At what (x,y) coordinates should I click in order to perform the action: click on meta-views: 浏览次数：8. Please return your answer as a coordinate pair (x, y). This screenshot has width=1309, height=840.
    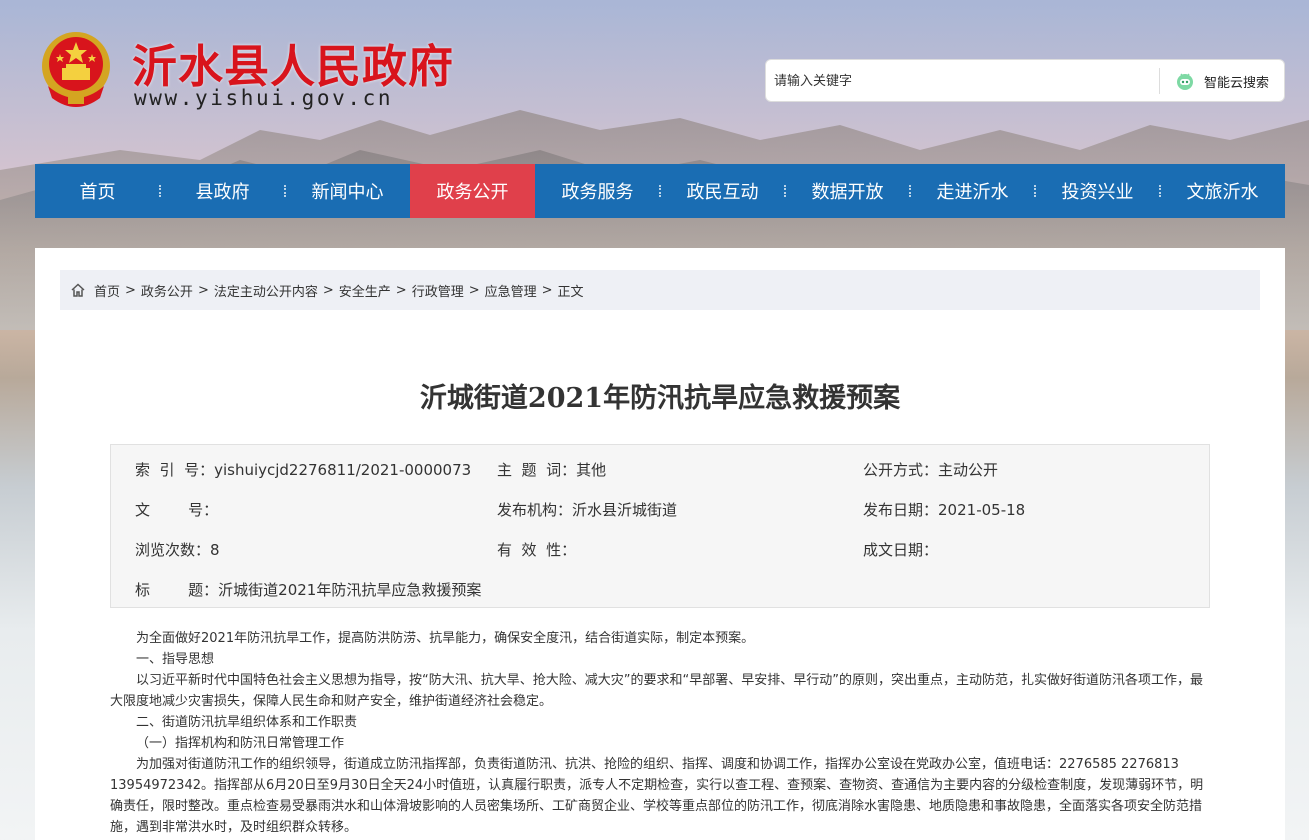
    Looking at the image, I should click on (177, 549).